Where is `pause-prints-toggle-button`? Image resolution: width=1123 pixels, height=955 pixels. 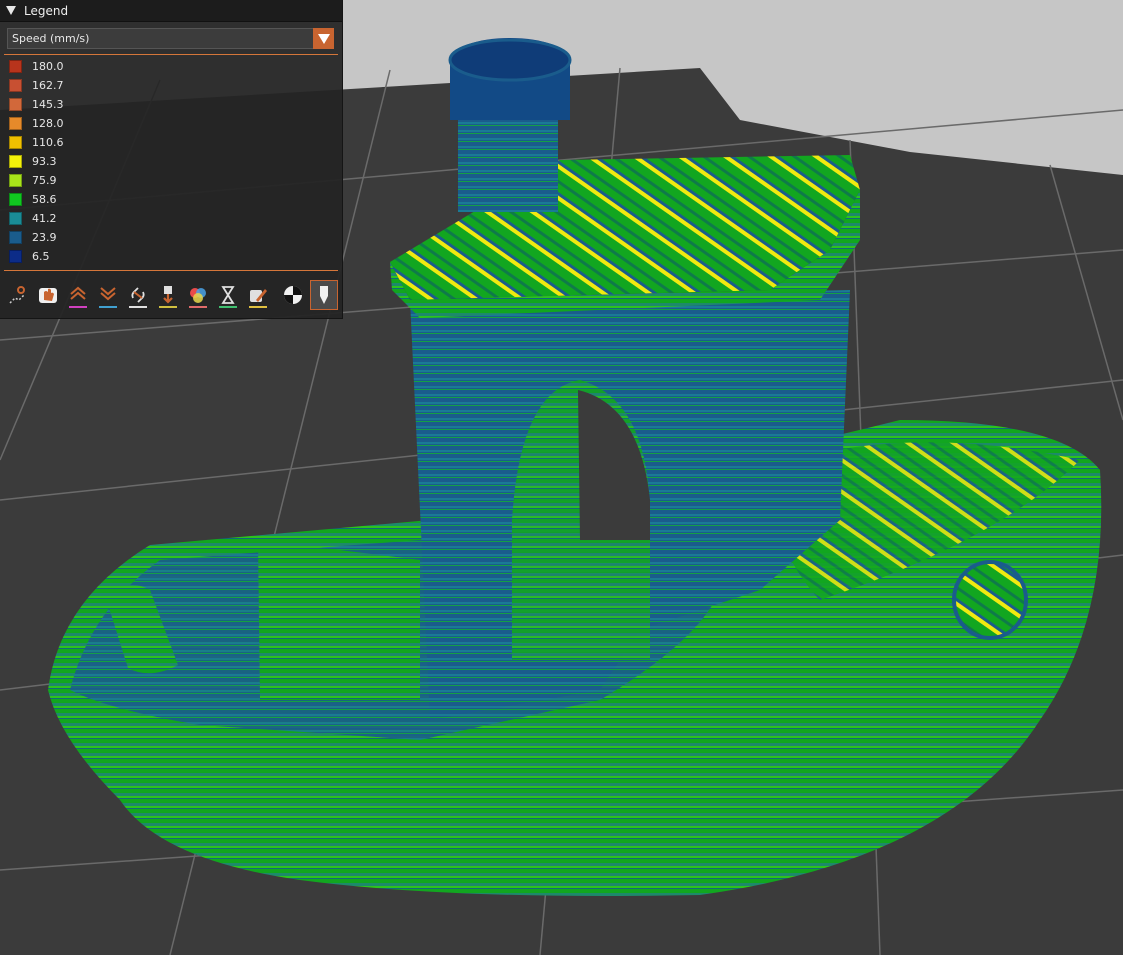
pause-prints-toggle-button is located at coordinates (228, 295).